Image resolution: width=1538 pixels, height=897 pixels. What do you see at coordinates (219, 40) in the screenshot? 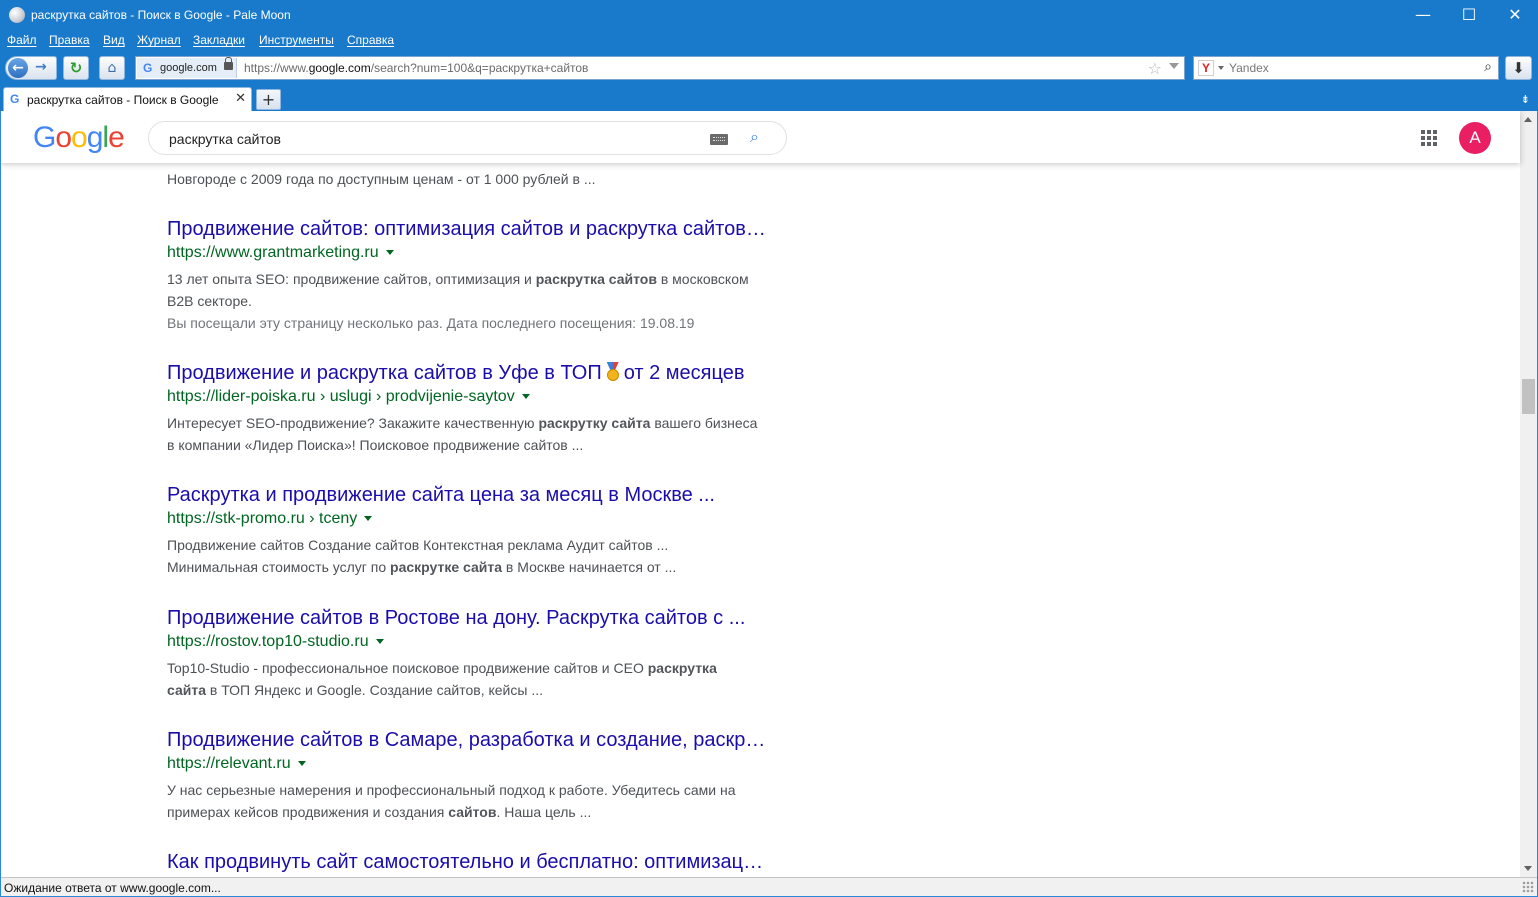
I see `menu-item-bookmarks: Закладки` at bounding box center [219, 40].